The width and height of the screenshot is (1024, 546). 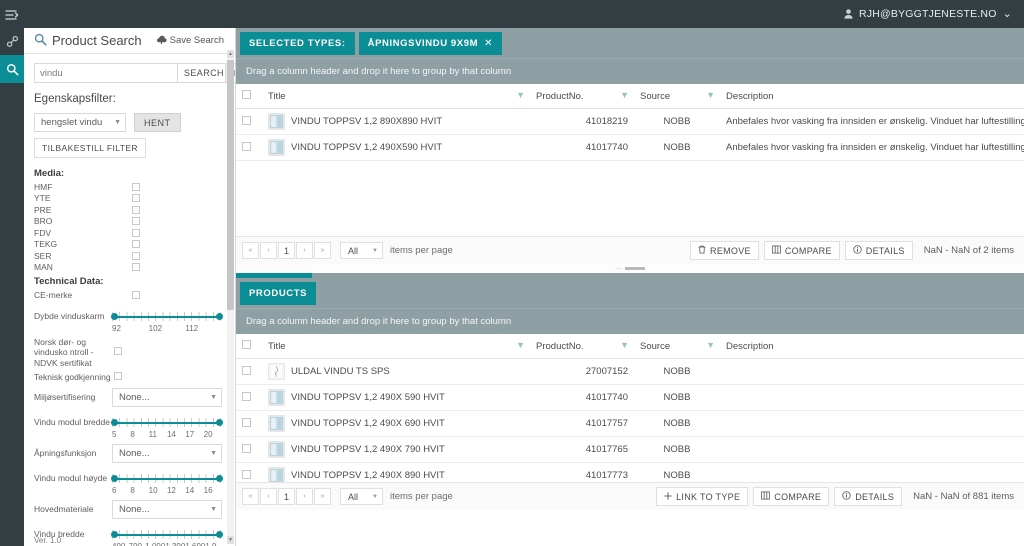 I want to click on link-to-type-button: LINK TO TYPE, so click(x=702, y=496).